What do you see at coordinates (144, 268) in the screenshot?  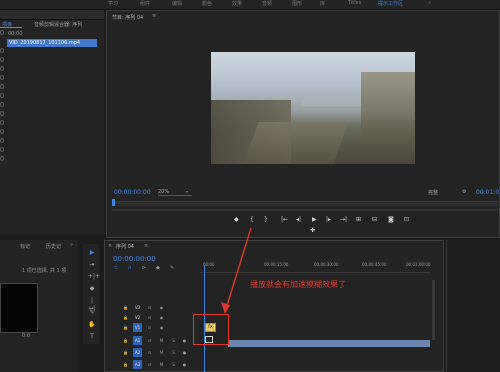 I see `add-marker-timeline-icon: ⊳` at bounding box center [144, 268].